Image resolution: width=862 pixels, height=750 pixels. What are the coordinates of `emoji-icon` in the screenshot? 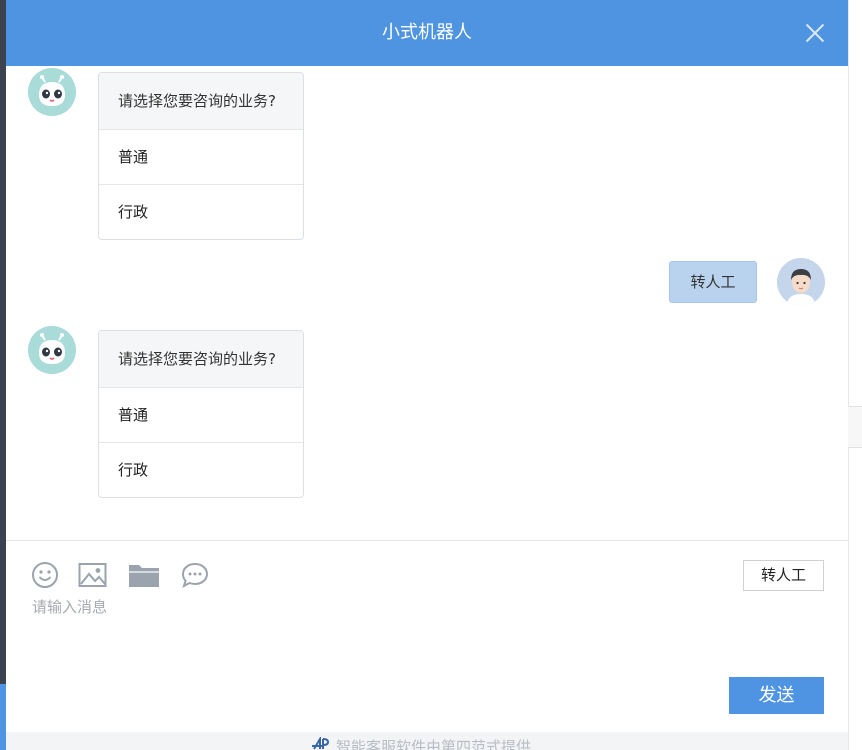 It's located at (46, 575).